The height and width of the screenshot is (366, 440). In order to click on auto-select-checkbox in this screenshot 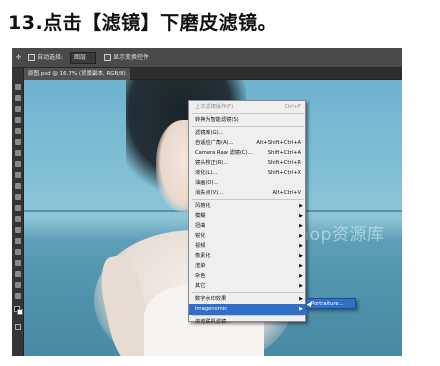, I will do `click(31, 57)`.